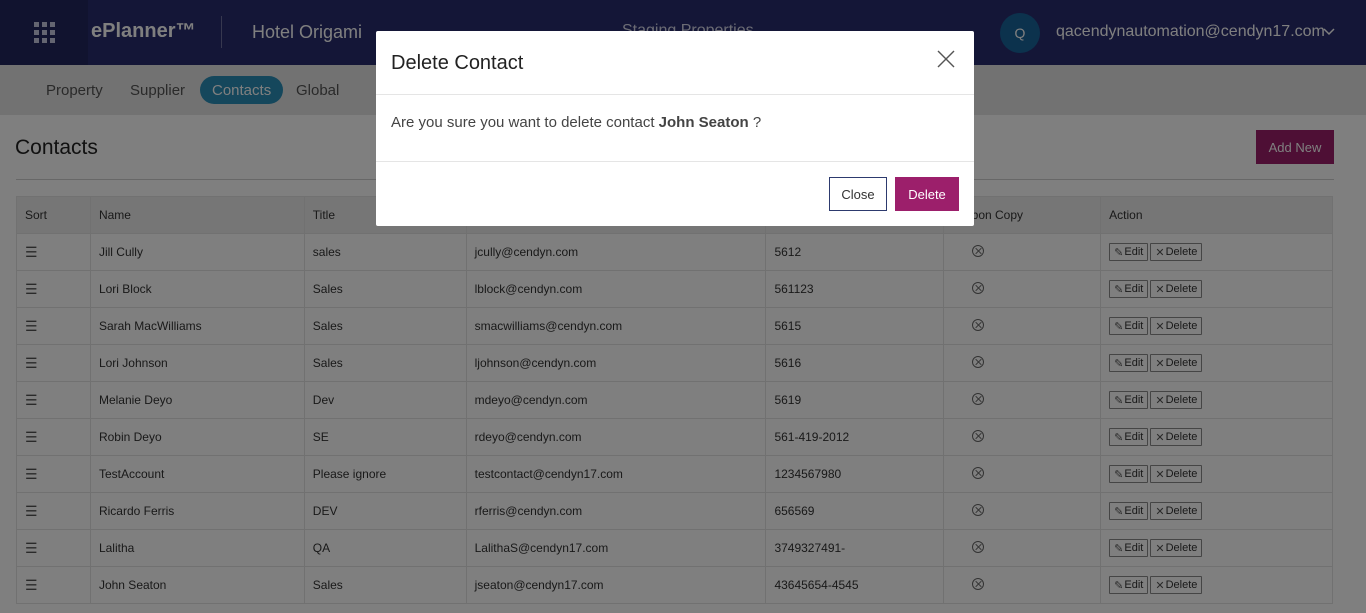 This screenshot has height=613, width=1366. I want to click on close-button: Close, so click(858, 194).